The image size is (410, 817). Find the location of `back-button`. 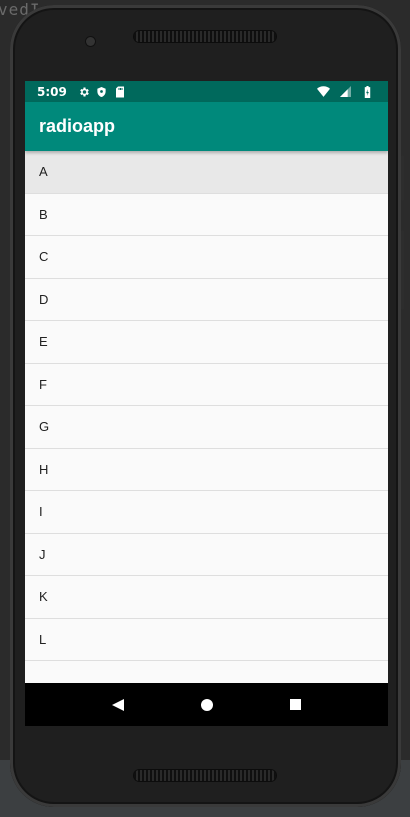

back-button is located at coordinates (118, 705).